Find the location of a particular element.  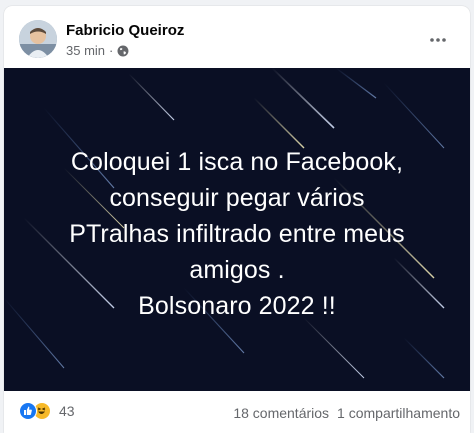

caption-line: conseguir pegar vários is located at coordinates (237, 198).